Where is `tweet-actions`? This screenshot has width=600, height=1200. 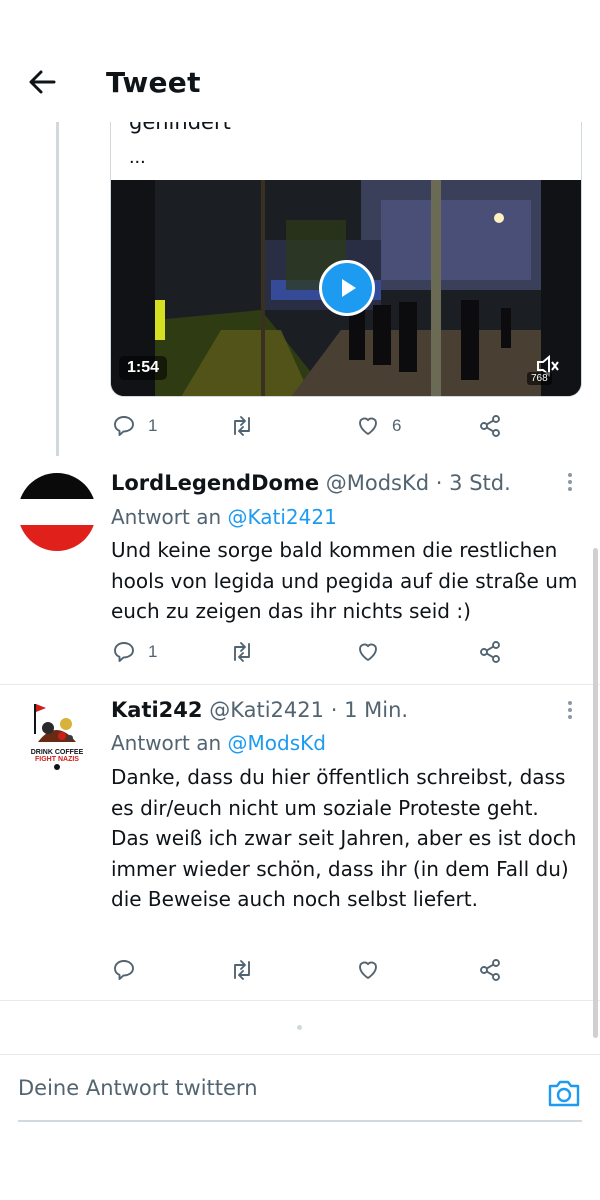
tweet-actions is located at coordinates (300, 973).